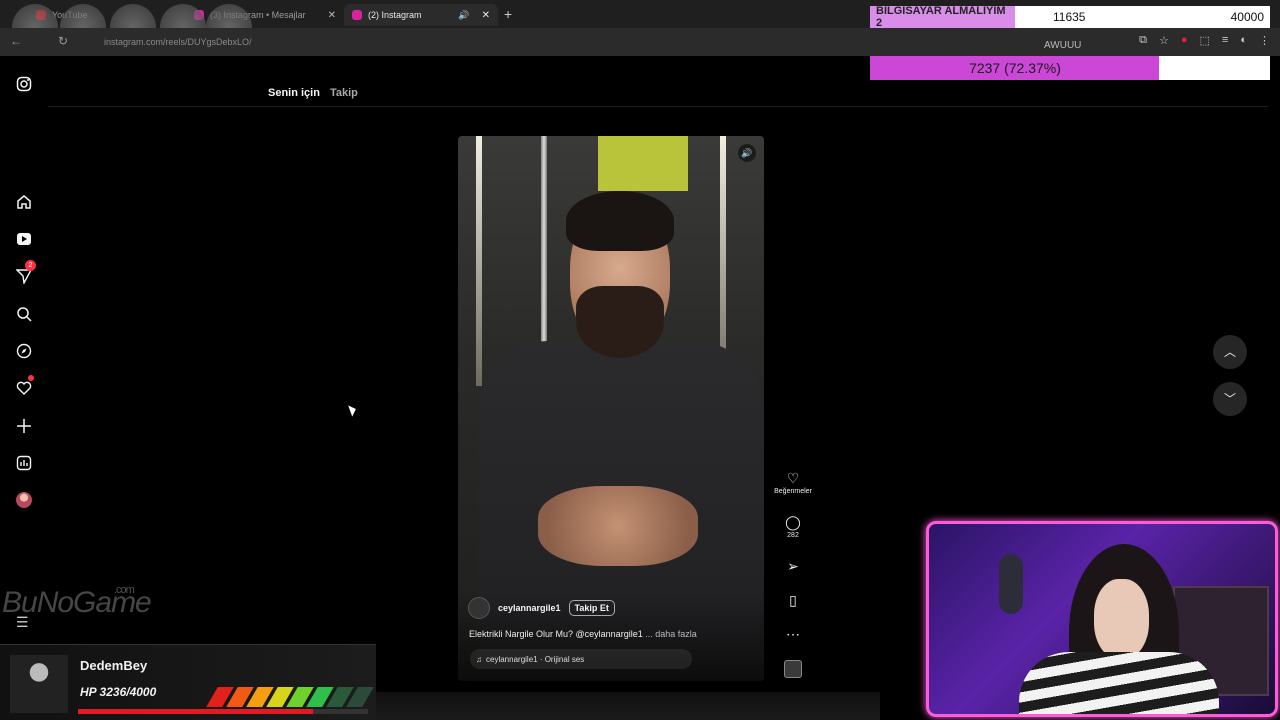  I want to click on avatar, so click(24, 500).